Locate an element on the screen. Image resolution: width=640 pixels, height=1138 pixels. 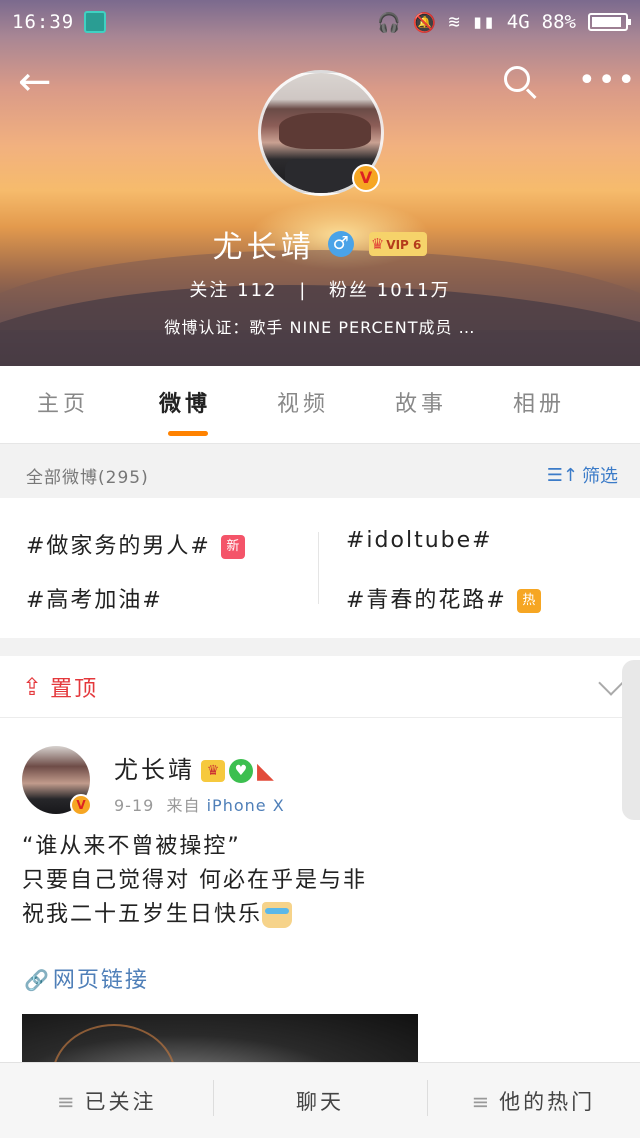
all-posts-count: 全部微博(295) is located at coordinates (87, 477).